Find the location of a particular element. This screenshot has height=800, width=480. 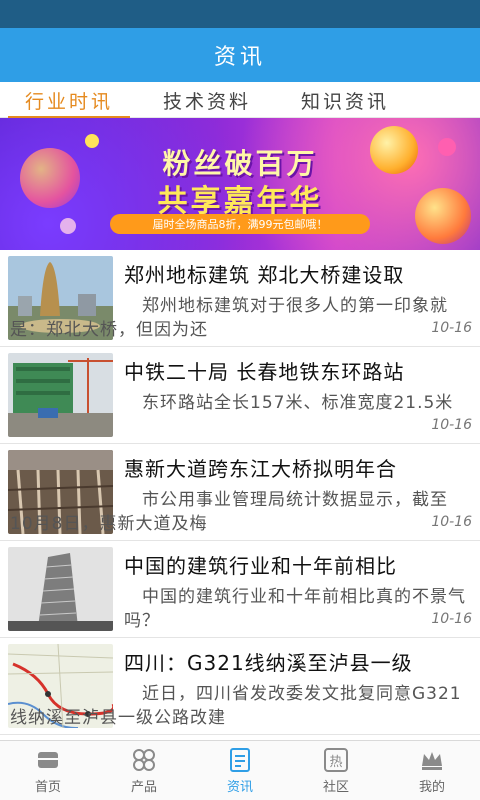

news-summary: 市公用事业管理局统计数据显示，截至10月8日，惠新大道及梅 is located at coordinates (229, 512).